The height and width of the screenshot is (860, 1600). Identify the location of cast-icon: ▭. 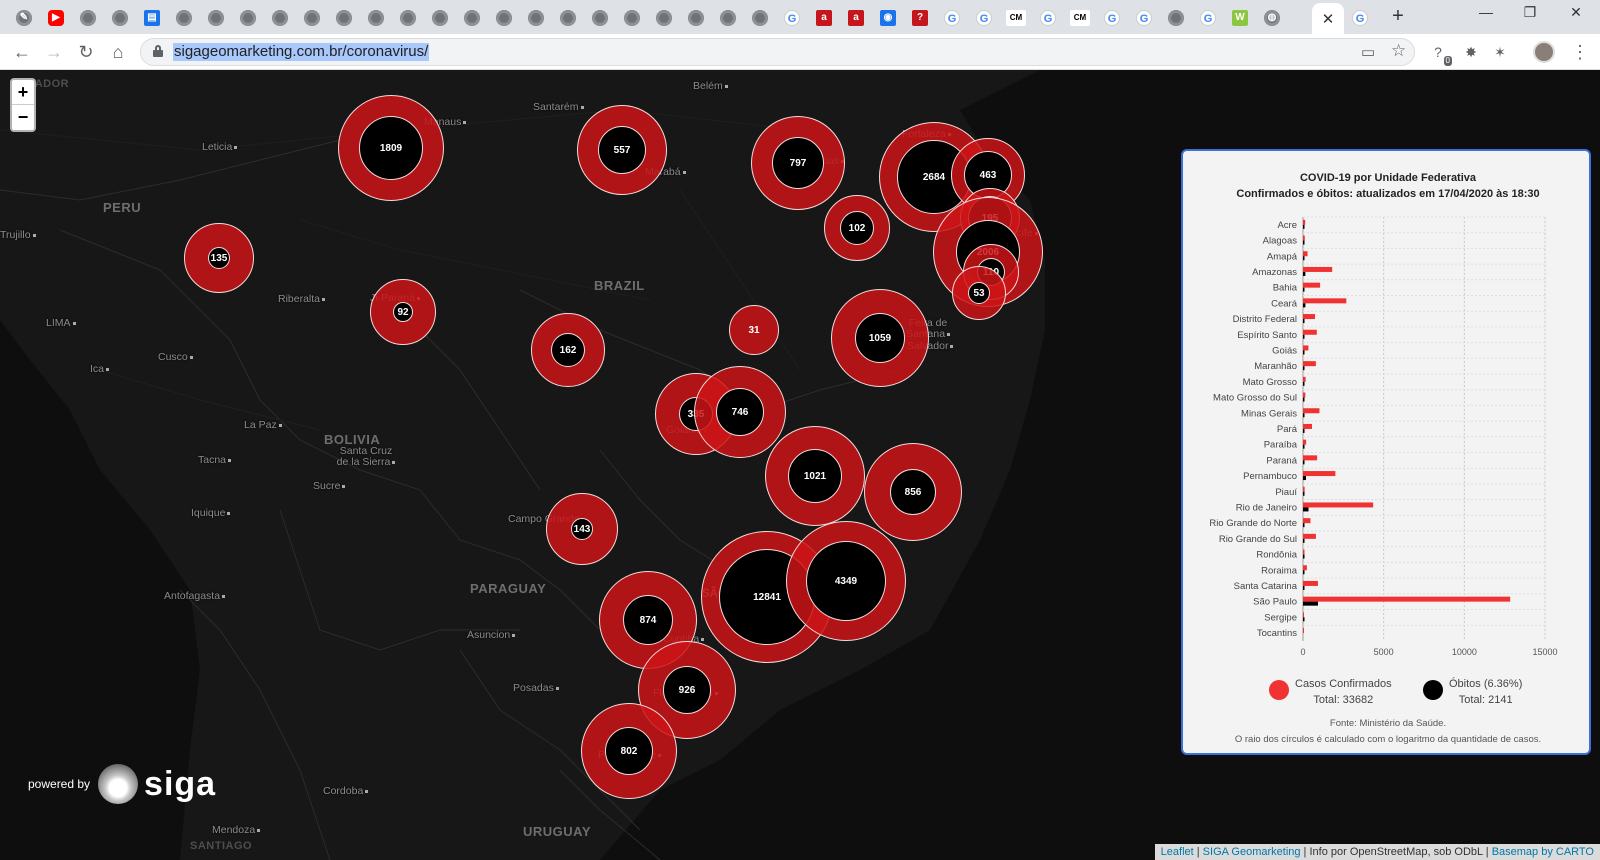
(1368, 52).